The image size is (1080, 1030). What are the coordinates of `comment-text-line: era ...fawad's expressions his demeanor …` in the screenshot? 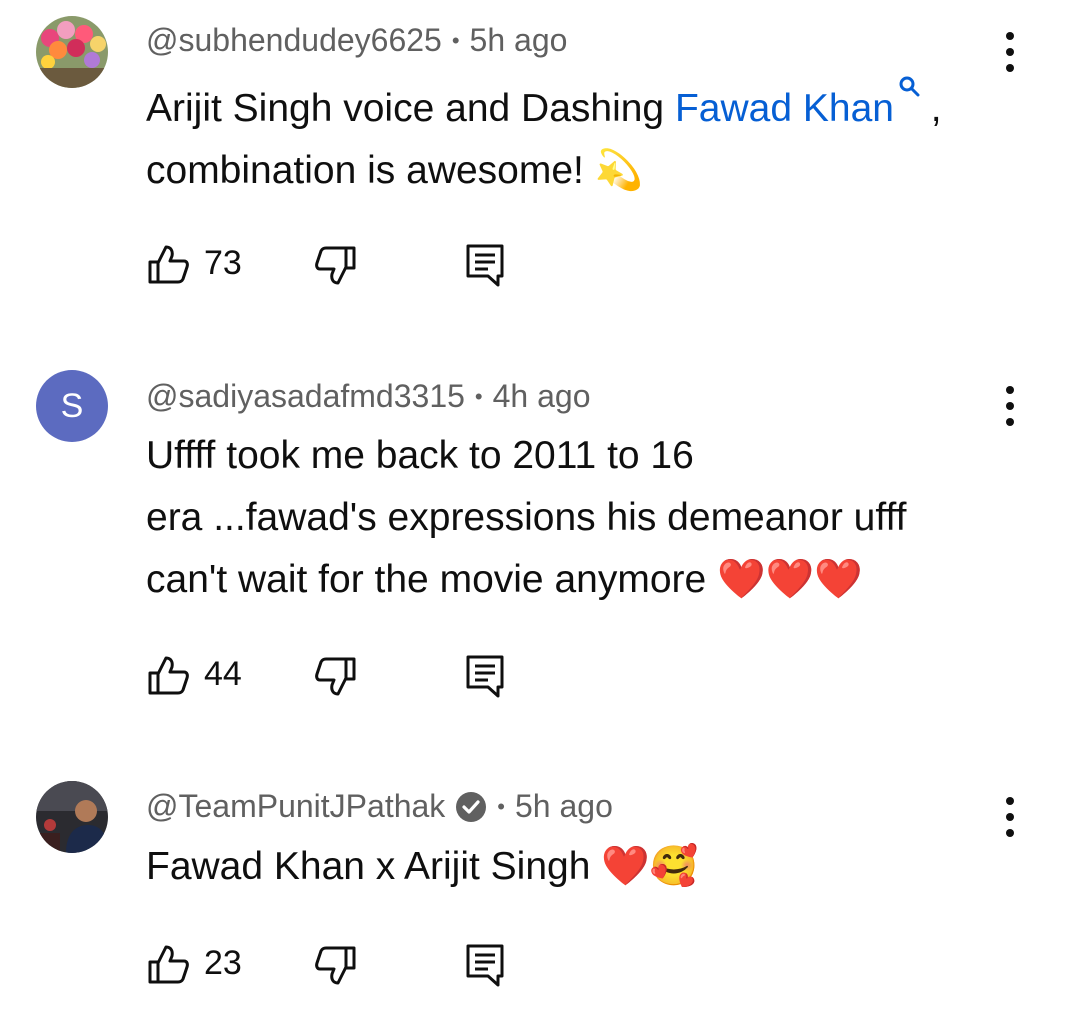 It's located at (526, 517).